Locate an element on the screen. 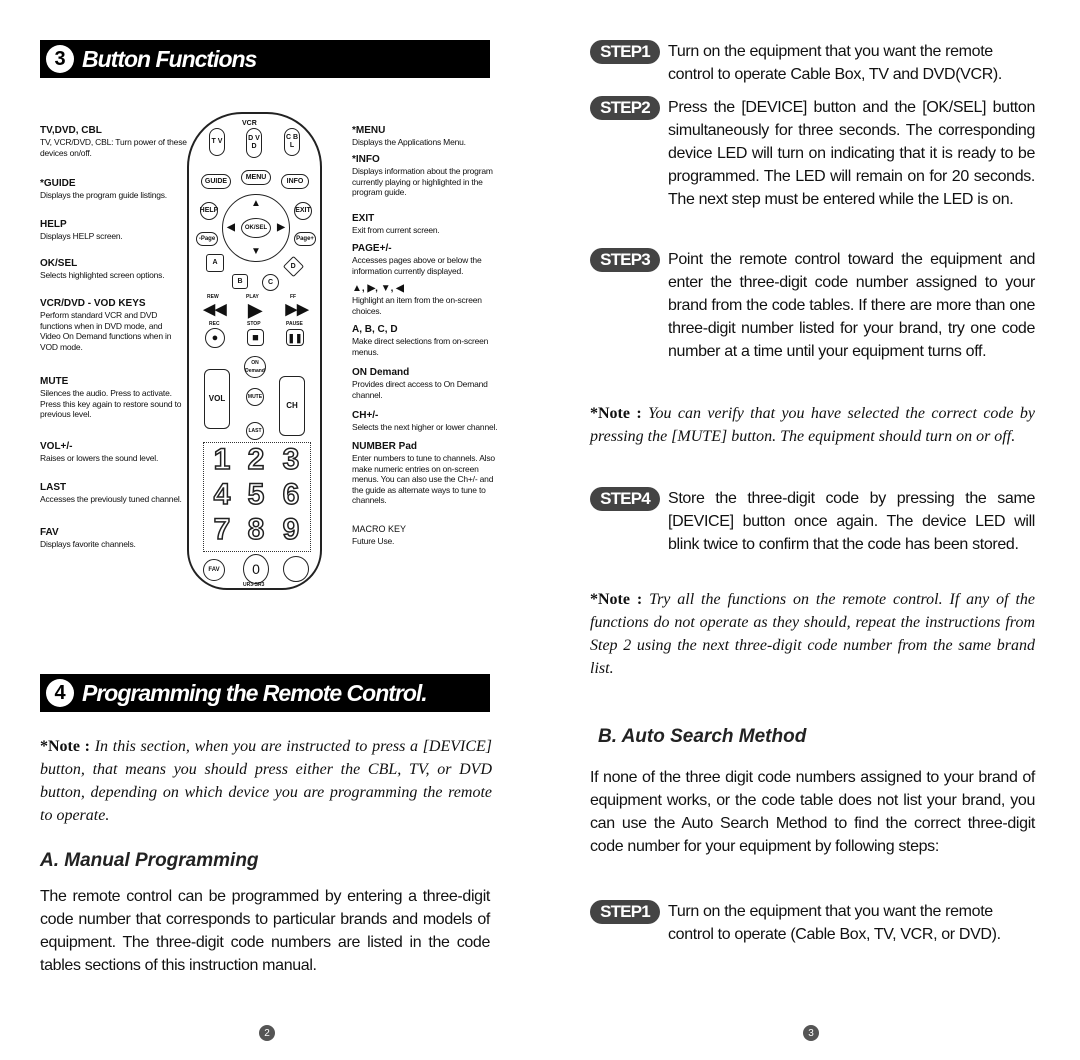  digit-5-button: 5 is located at coordinates (256, 495).